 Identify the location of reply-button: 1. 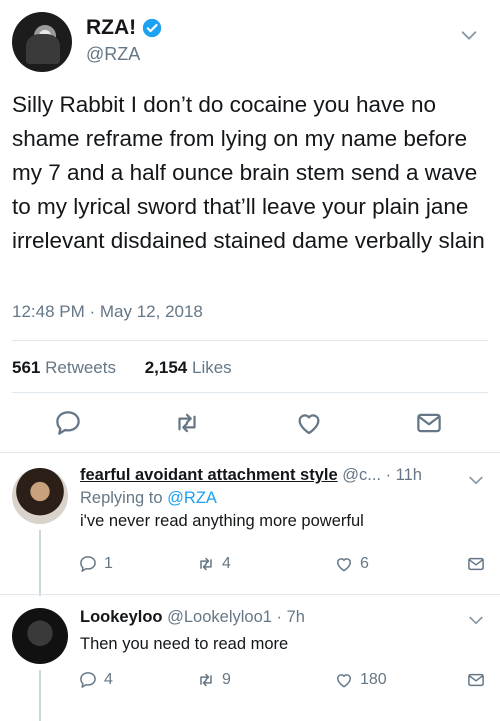
(95, 564).